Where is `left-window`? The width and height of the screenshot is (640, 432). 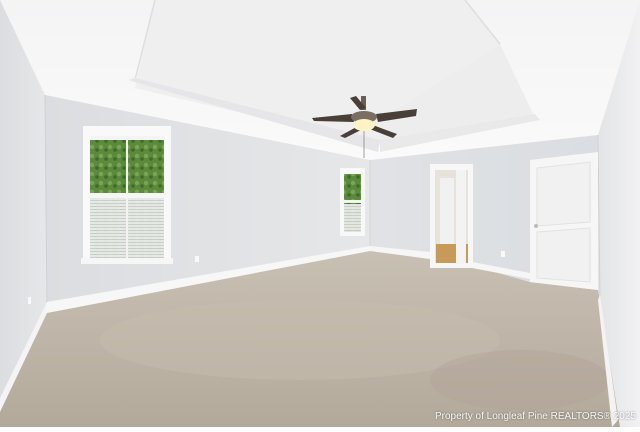
left-window is located at coordinates (127, 195).